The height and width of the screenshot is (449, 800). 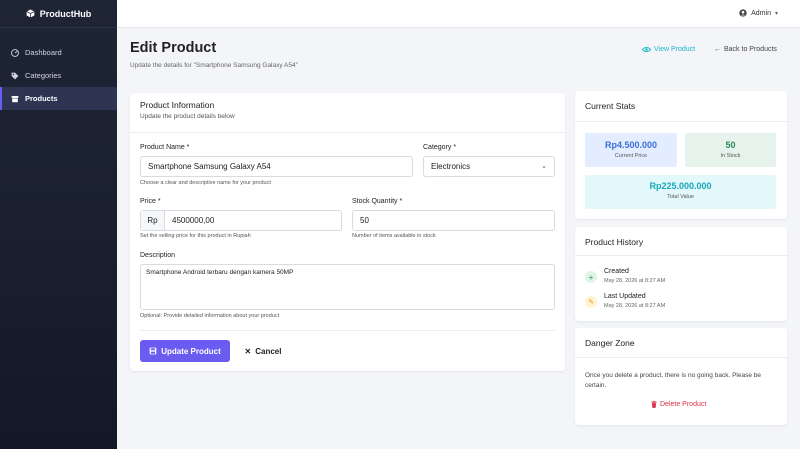 I want to click on total-value-label: Total Value, so click(x=680, y=197).